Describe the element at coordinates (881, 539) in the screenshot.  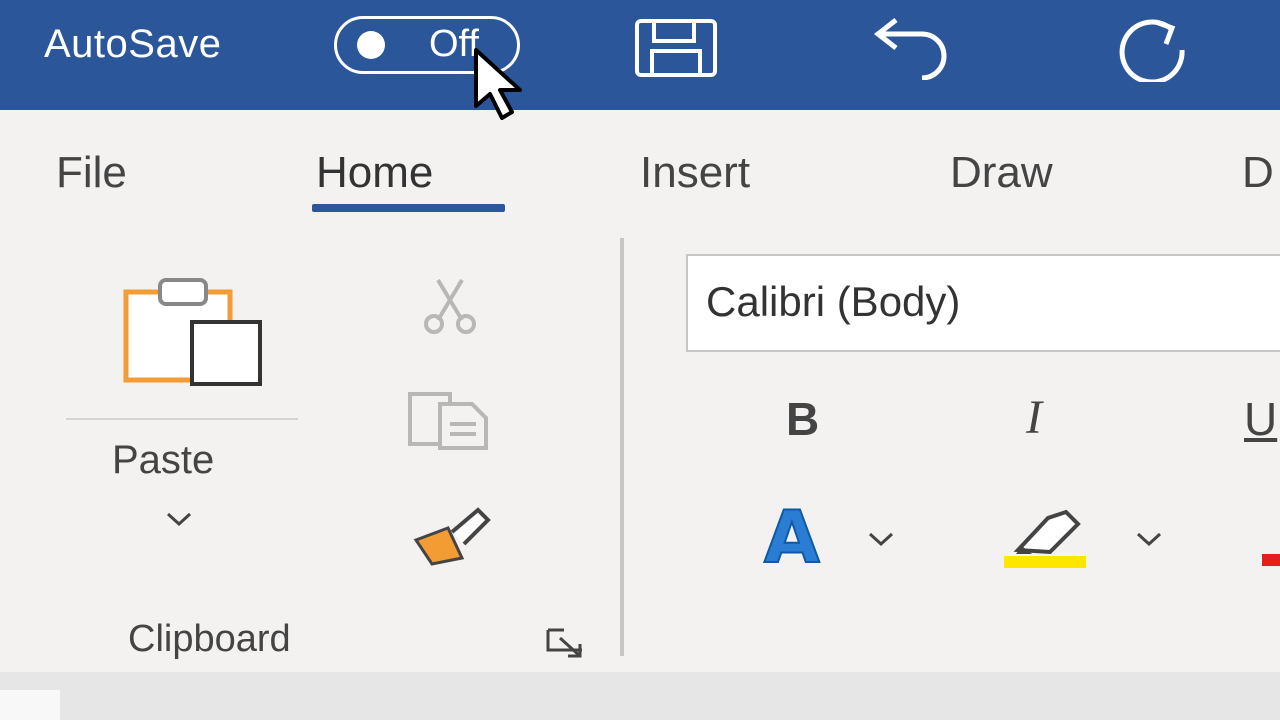
I see `font-color-chevron-icon` at that location.